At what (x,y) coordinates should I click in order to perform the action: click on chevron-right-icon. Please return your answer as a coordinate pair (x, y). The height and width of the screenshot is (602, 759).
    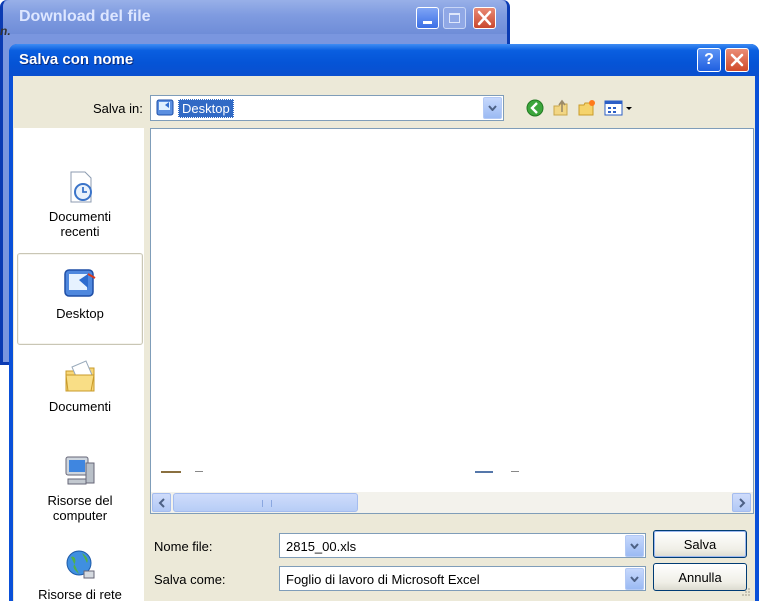
    Looking at the image, I should click on (742, 503).